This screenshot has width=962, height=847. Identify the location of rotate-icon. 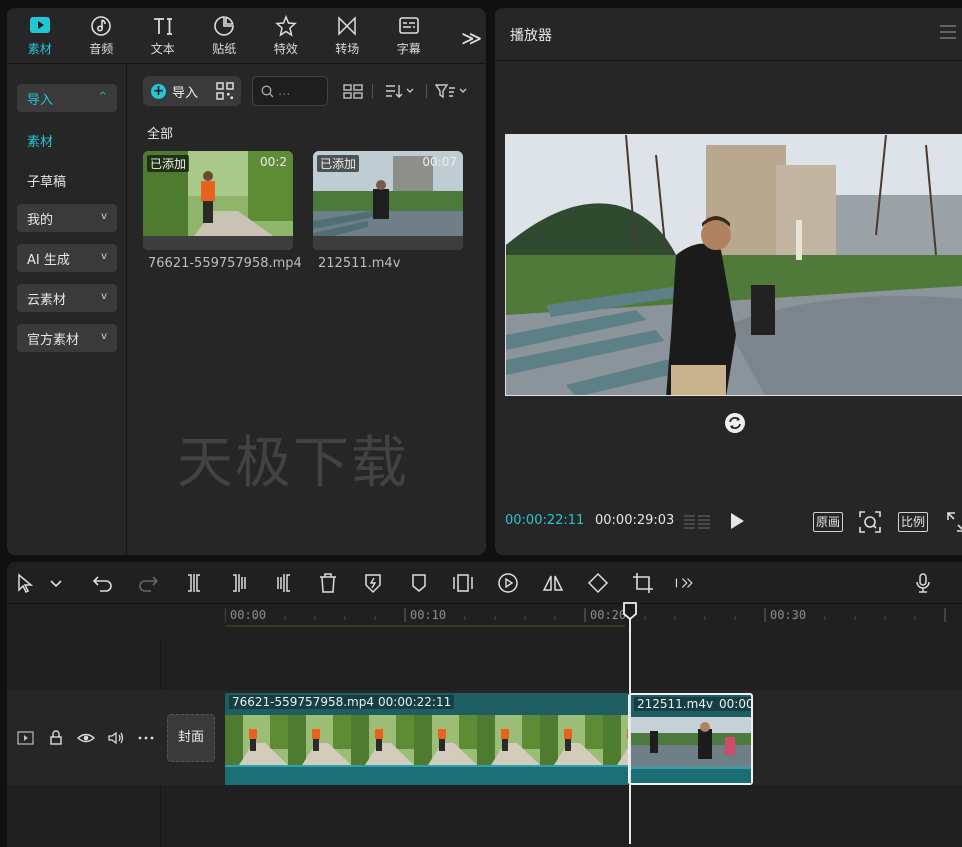
(735, 423).